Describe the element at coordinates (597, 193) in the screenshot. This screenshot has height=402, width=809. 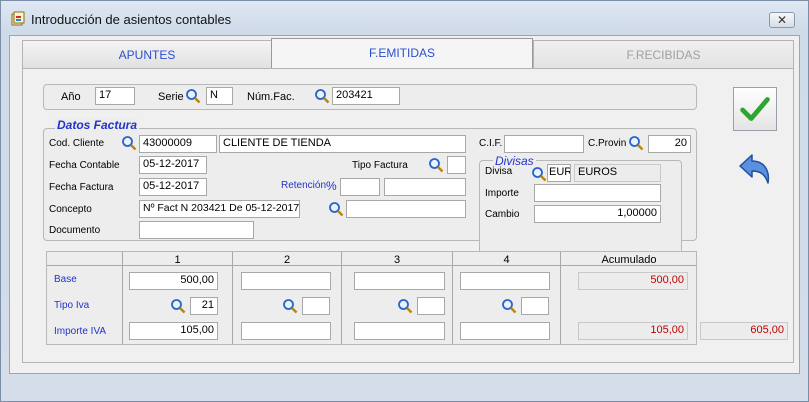
I see `importe-field` at that location.